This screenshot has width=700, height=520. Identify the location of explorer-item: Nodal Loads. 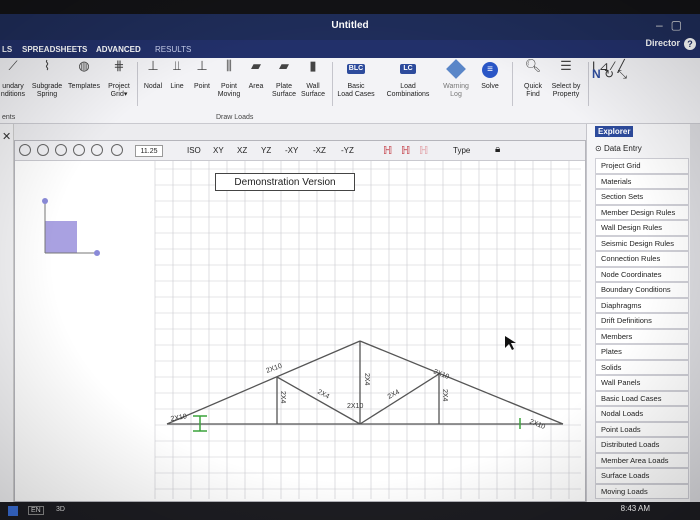
(642, 414).